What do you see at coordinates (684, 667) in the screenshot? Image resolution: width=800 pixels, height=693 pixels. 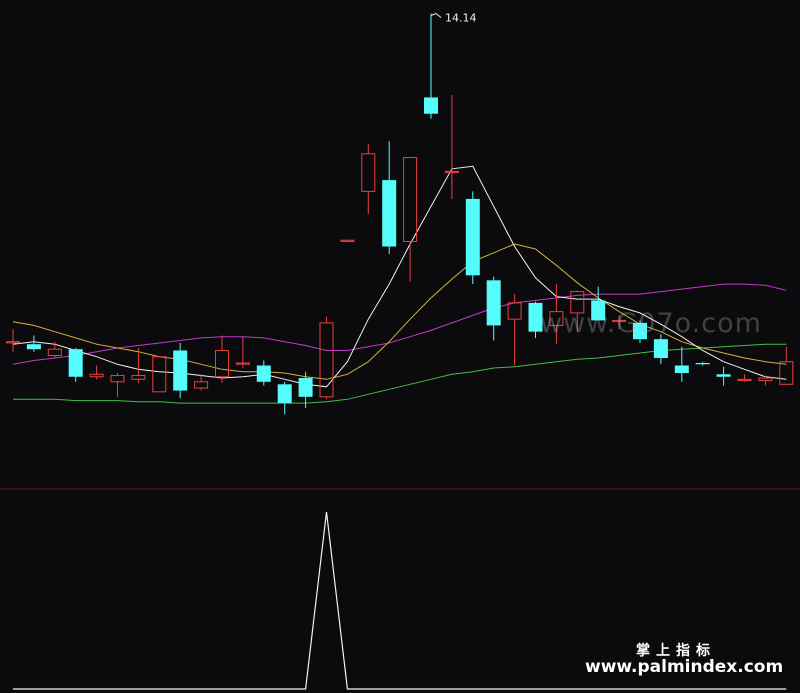 I see `brand-url: www.palmindex.com` at bounding box center [684, 667].